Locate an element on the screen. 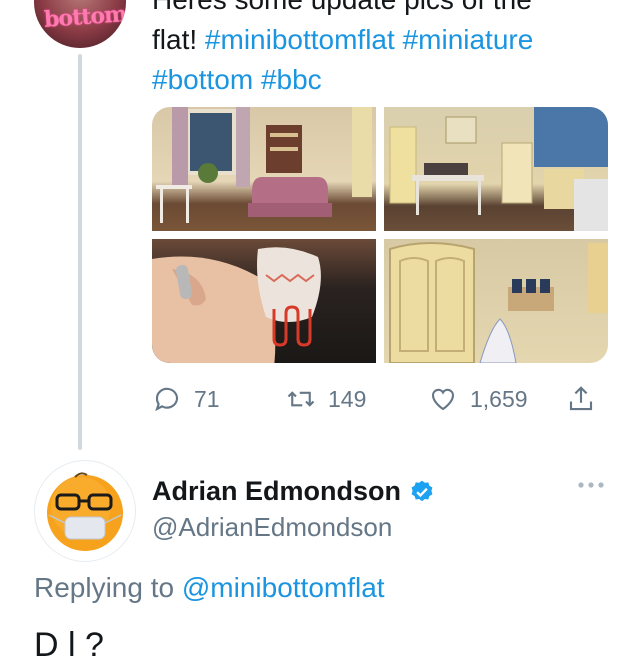 The width and height of the screenshot is (640, 665). photo-door-art is located at coordinates (498, 302).